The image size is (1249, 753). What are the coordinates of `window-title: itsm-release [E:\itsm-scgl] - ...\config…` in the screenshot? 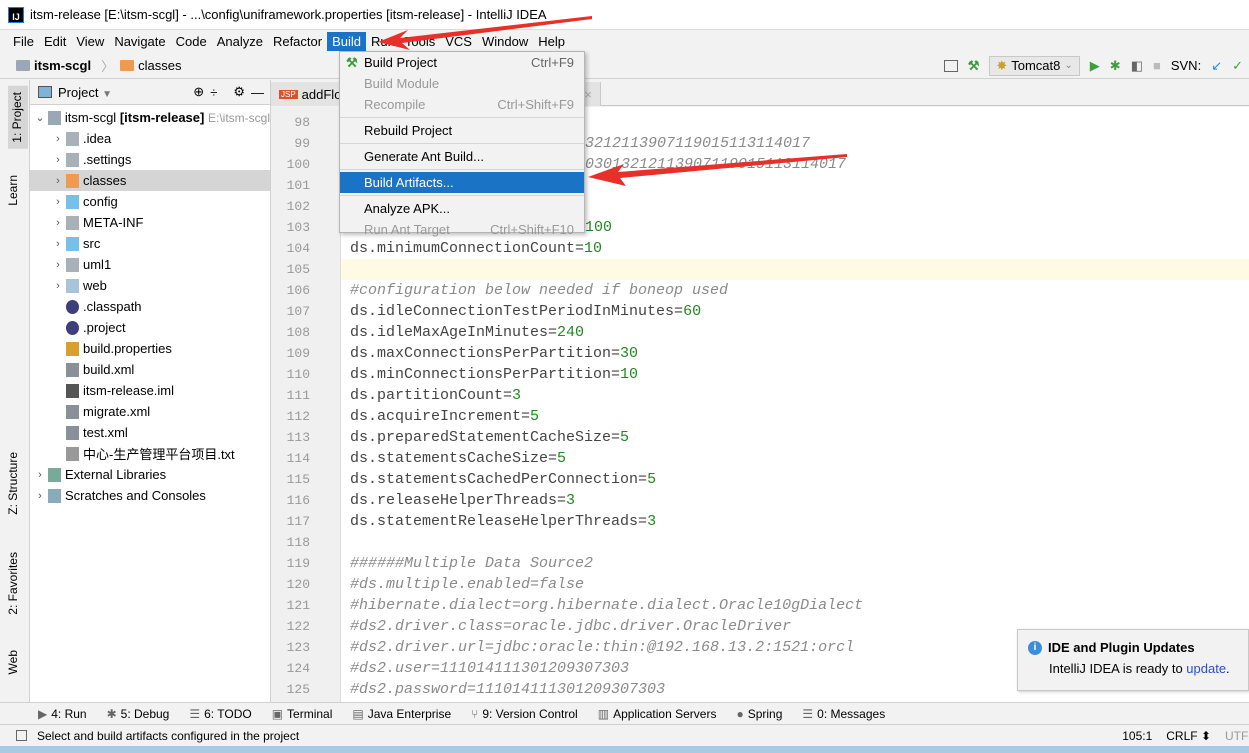 It's located at (288, 14).